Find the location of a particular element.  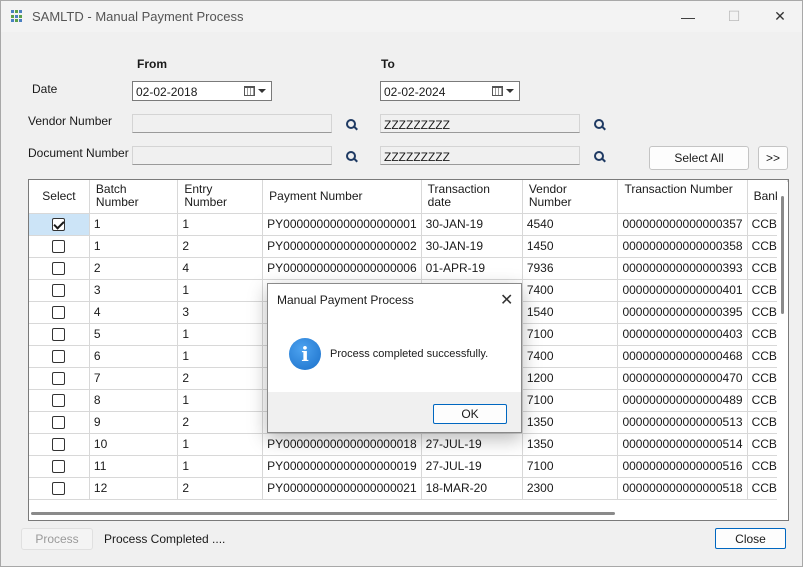

calendar-icon is located at coordinates (249, 91).